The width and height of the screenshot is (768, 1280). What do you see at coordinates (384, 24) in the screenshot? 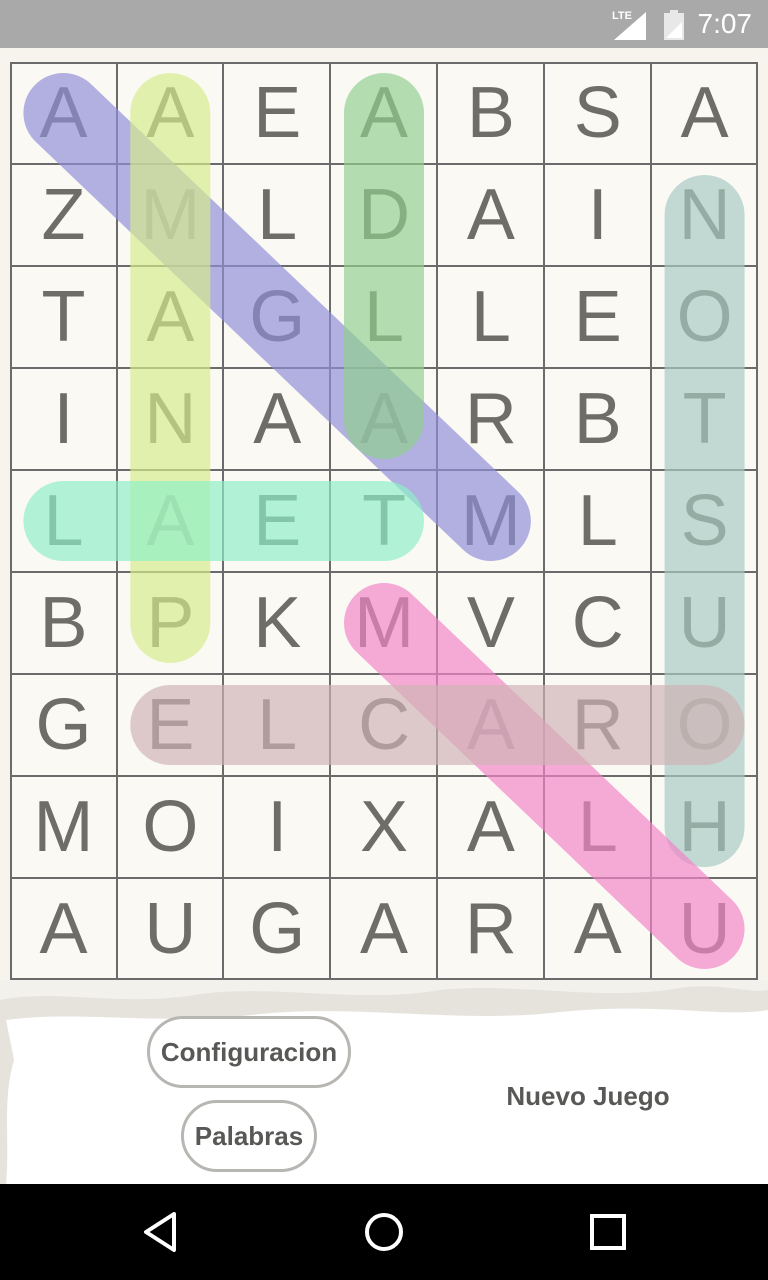
I see `status-bar: LTE 7:07` at bounding box center [384, 24].